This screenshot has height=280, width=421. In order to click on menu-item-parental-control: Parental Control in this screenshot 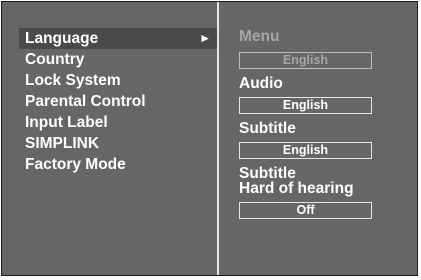, I will do `click(118, 101)`.